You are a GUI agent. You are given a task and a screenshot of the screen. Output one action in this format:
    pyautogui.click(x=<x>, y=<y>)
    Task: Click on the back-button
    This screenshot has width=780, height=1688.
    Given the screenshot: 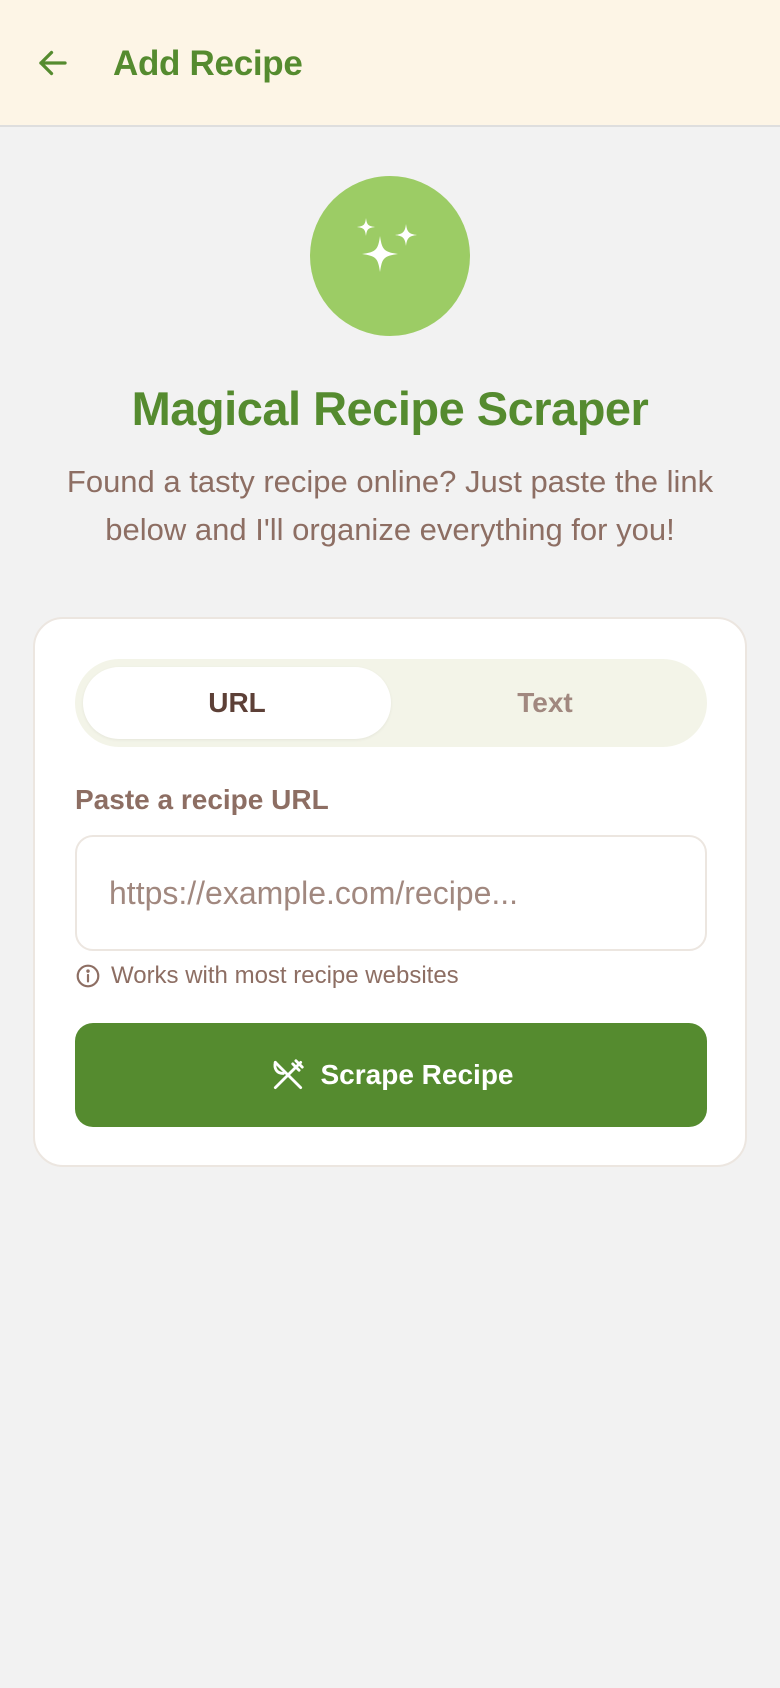 What is the action you would take?
    pyautogui.click(x=53, y=65)
    